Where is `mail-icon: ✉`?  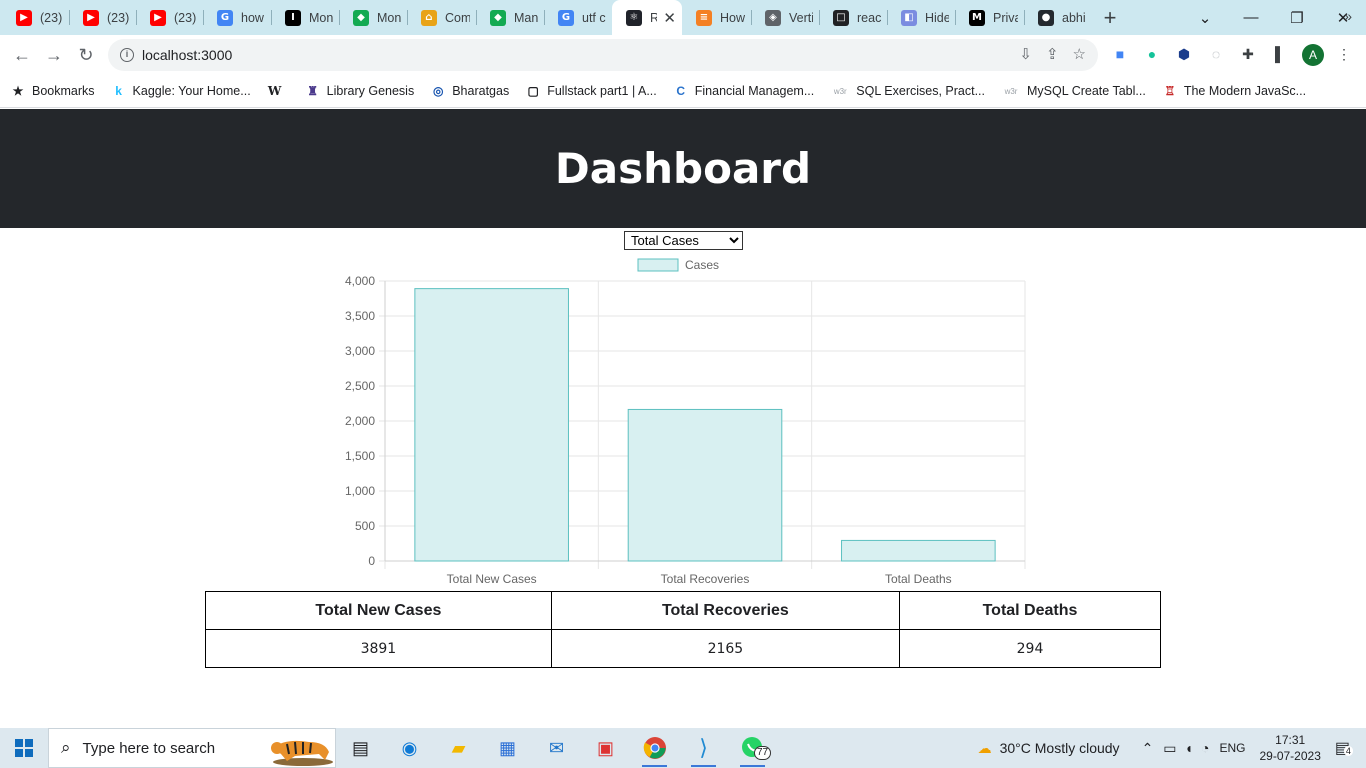 mail-icon: ✉ is located at coordinates (556, 748).